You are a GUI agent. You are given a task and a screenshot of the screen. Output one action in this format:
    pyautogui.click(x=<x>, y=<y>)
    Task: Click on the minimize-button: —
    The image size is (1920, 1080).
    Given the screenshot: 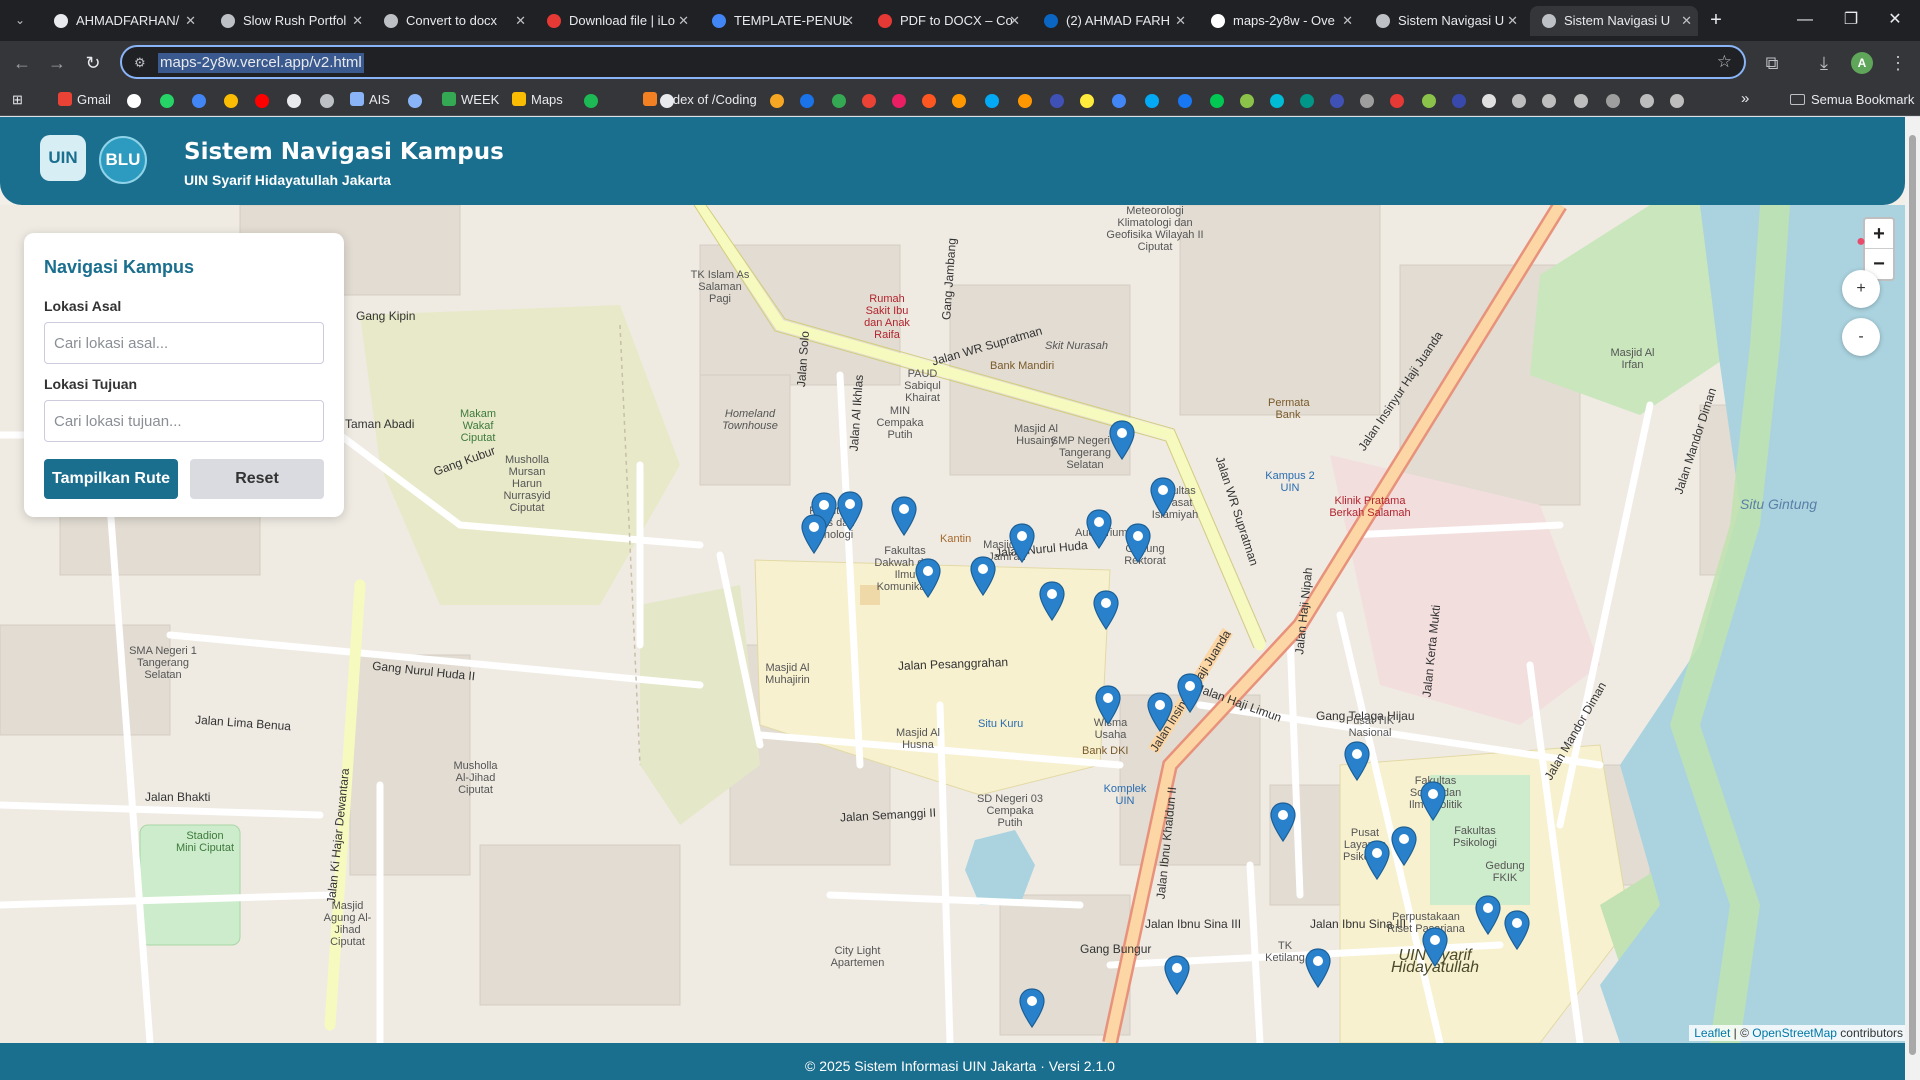 What is the action you would take?
    pyautogui.click(x=1805, y=20)
    